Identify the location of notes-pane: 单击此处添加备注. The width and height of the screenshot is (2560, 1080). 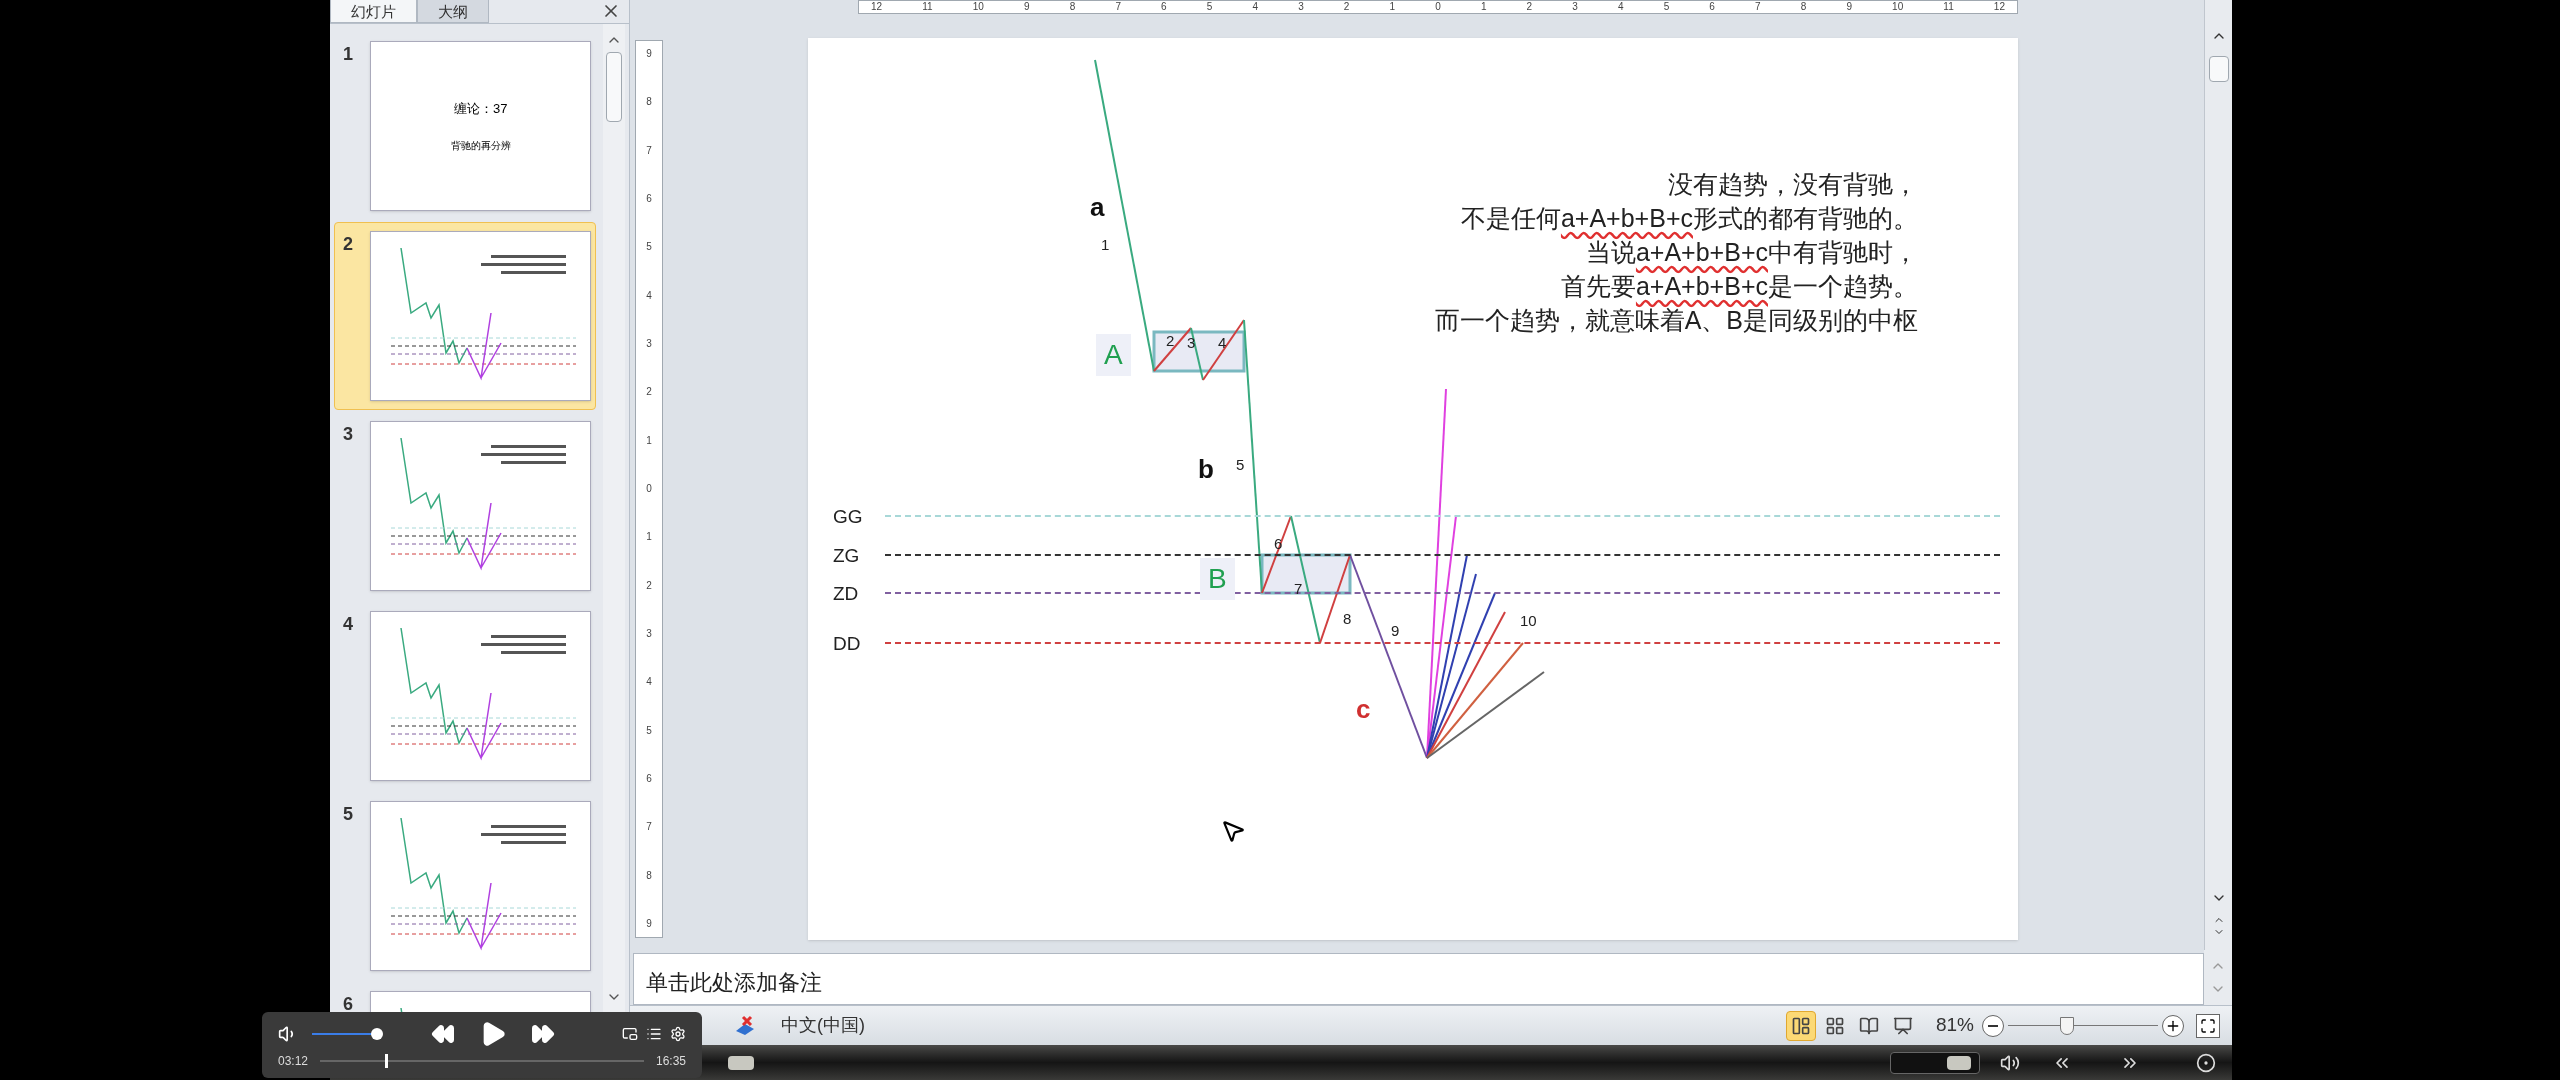
(1418, 979).